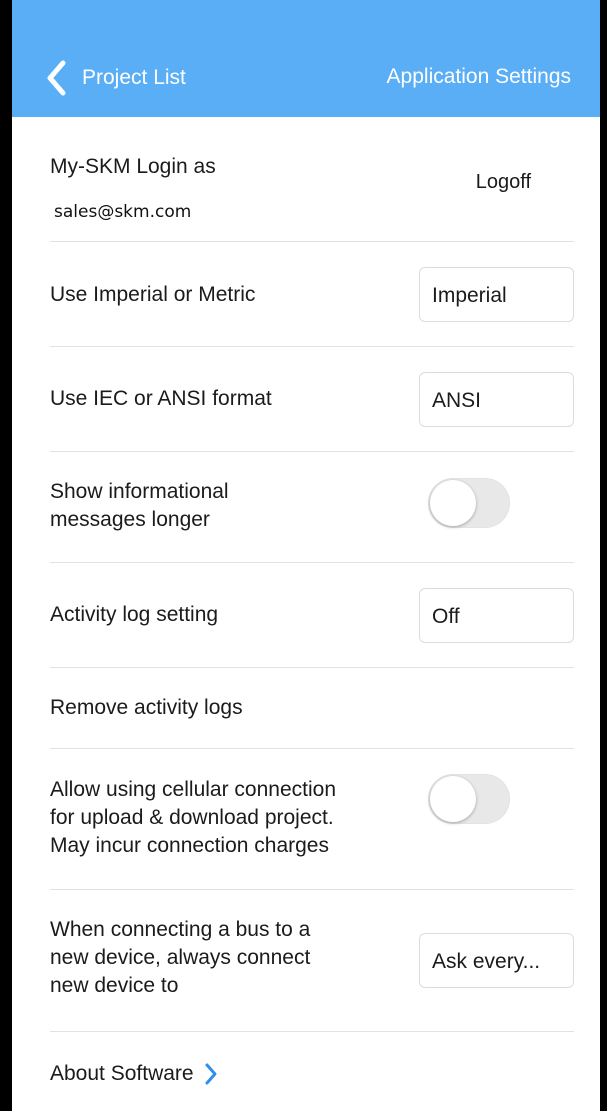  I want to click on page-title: Application Settings, so click(478, 76).